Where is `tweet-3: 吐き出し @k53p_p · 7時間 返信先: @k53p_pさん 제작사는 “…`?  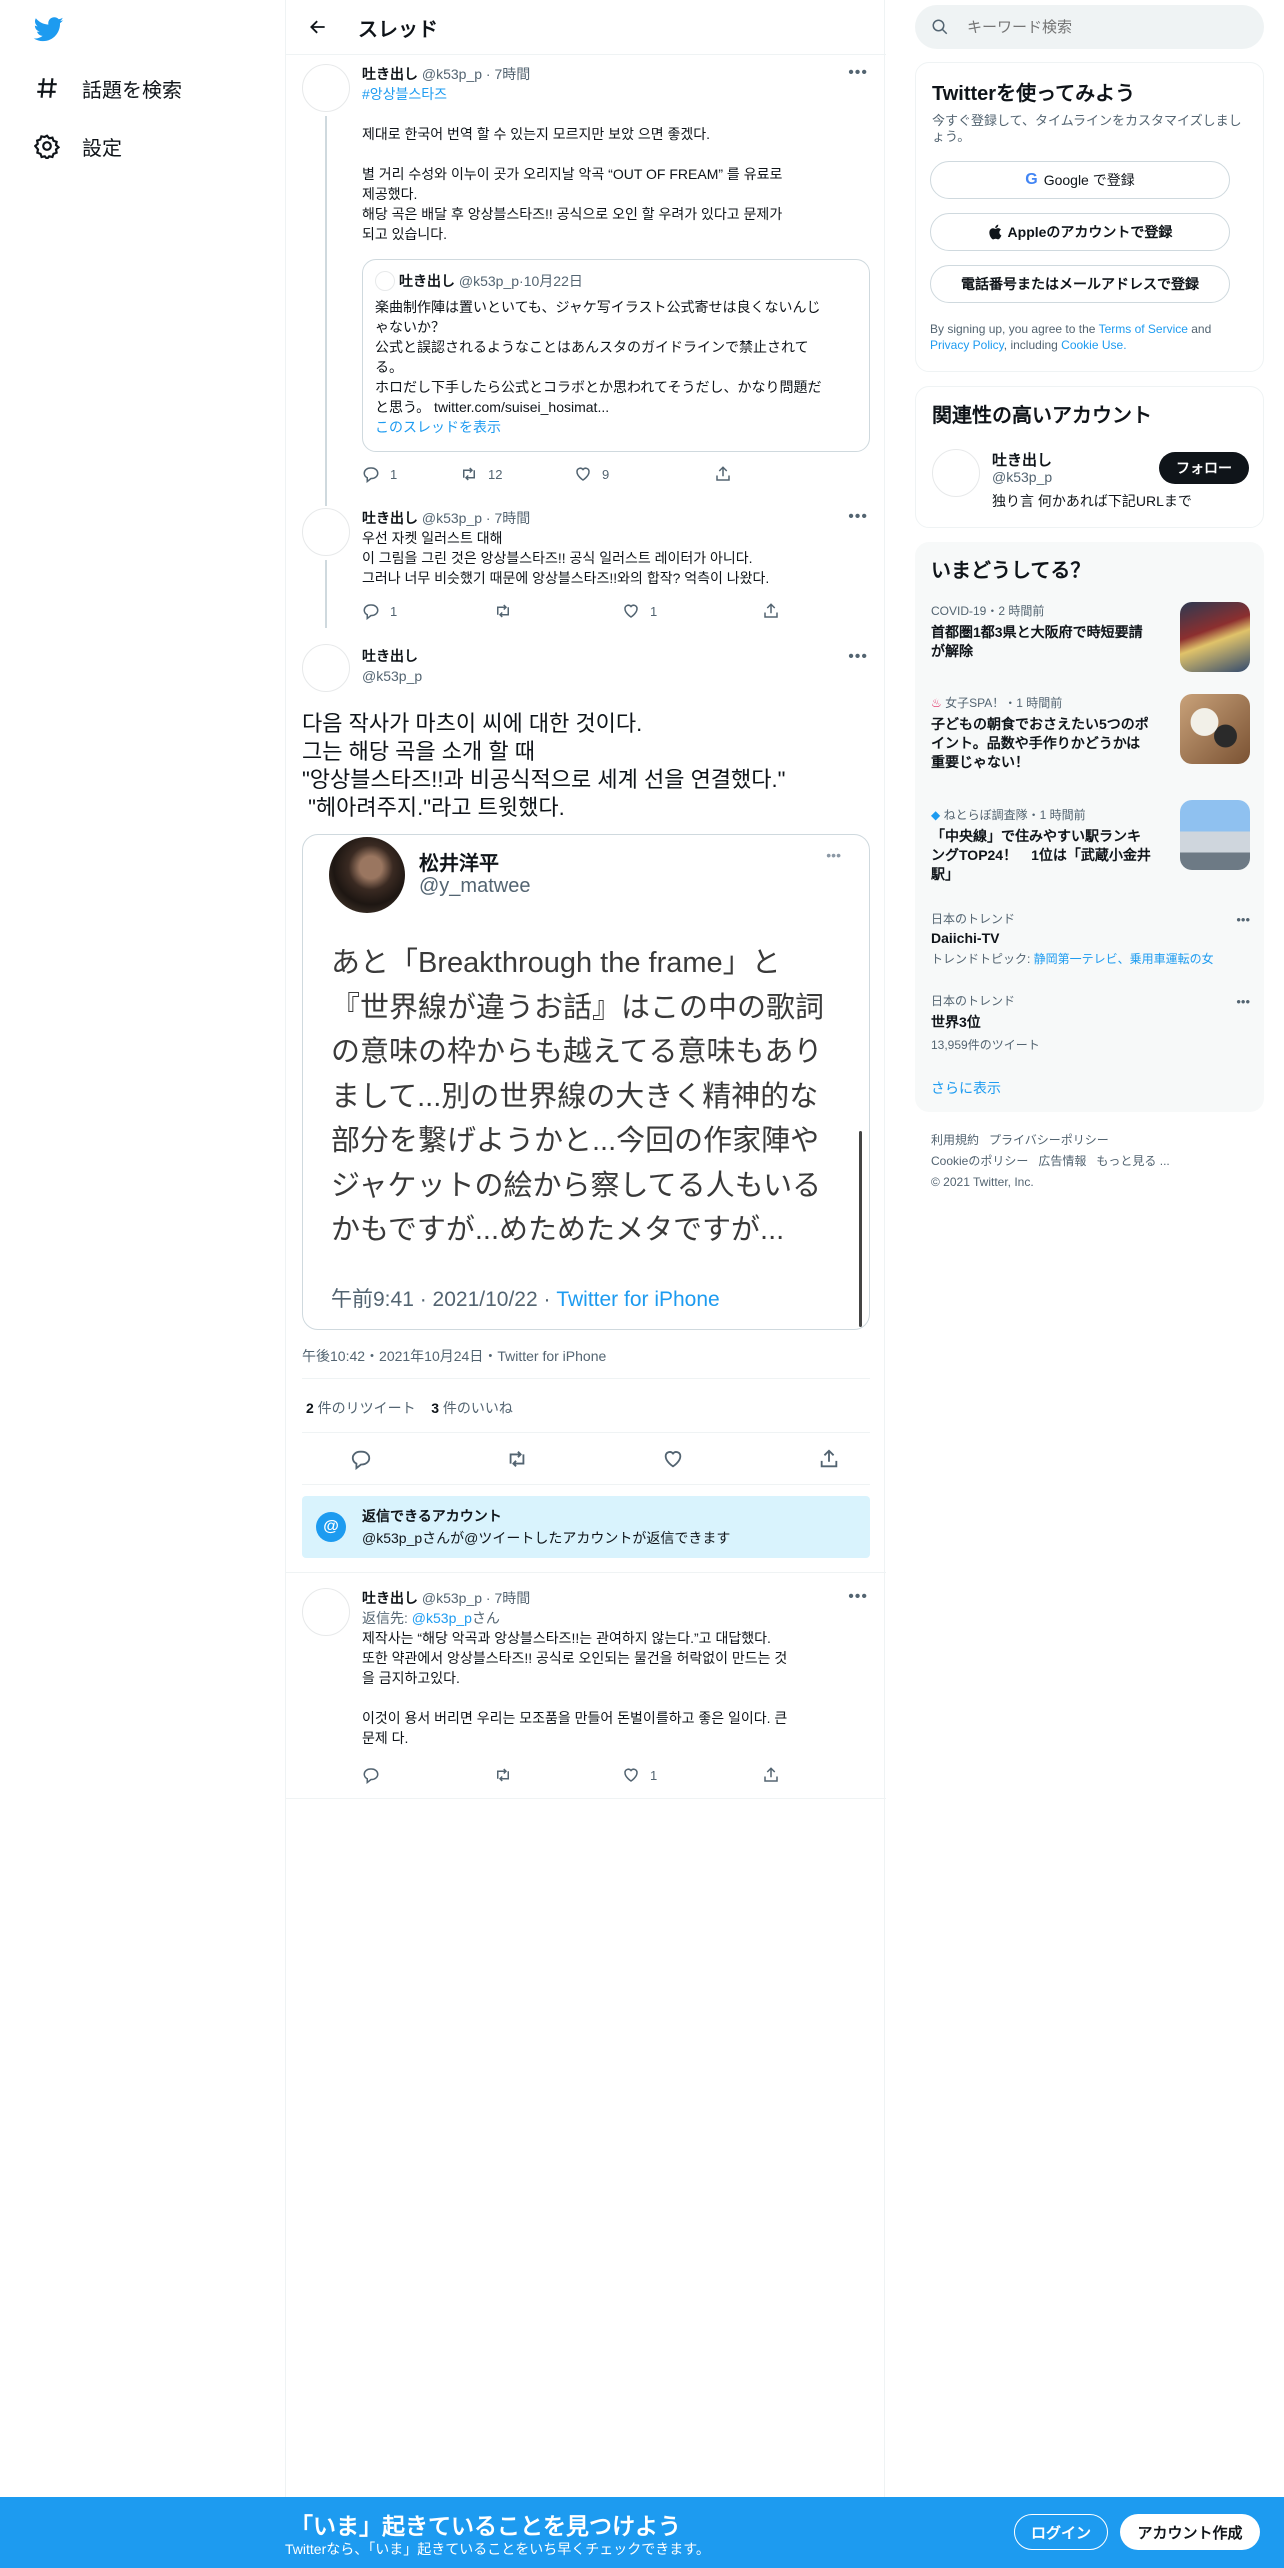 tweet-3: 吐き出し @k53p_p · 7時間 返信先: @k53p_pさん 제작사는 “… is located at coordinates (616, 1668).